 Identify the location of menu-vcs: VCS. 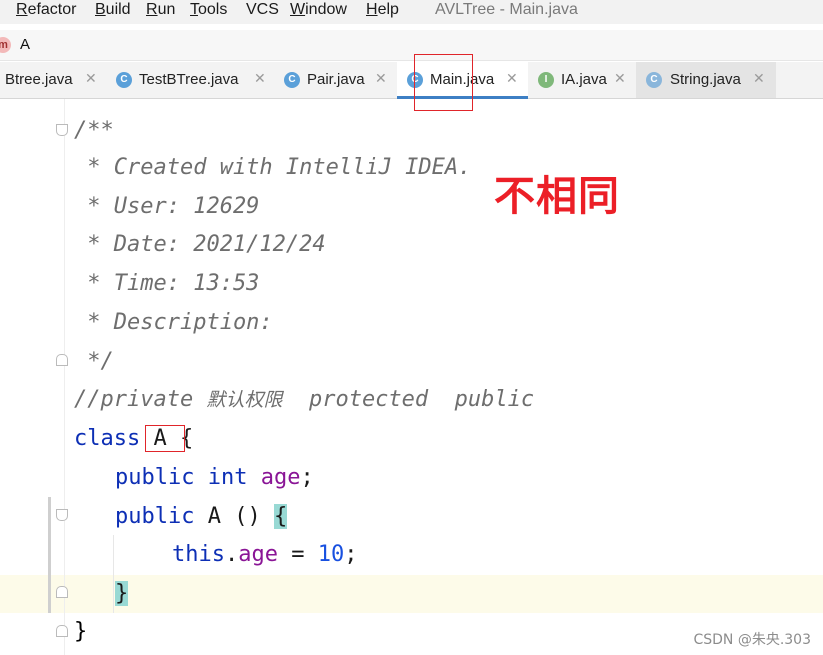
(262, 10).